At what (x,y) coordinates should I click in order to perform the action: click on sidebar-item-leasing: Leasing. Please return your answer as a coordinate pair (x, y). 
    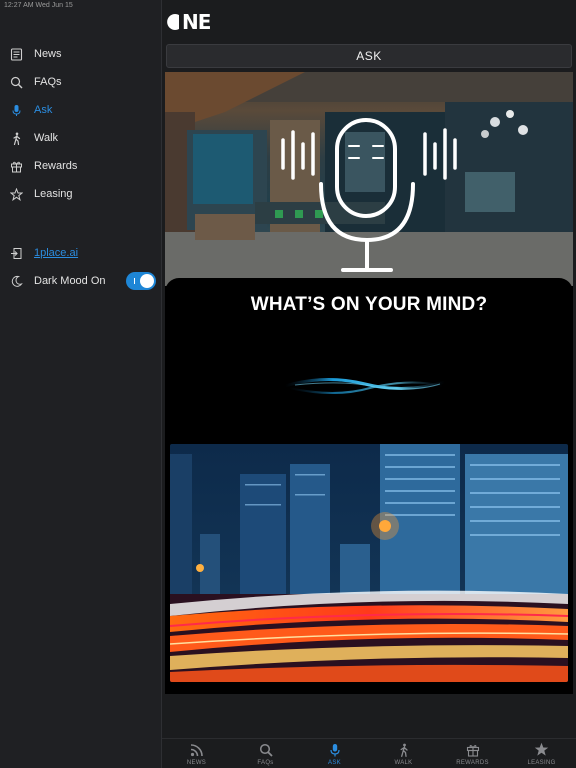
    Looking at the image, I should click on (81, 194).